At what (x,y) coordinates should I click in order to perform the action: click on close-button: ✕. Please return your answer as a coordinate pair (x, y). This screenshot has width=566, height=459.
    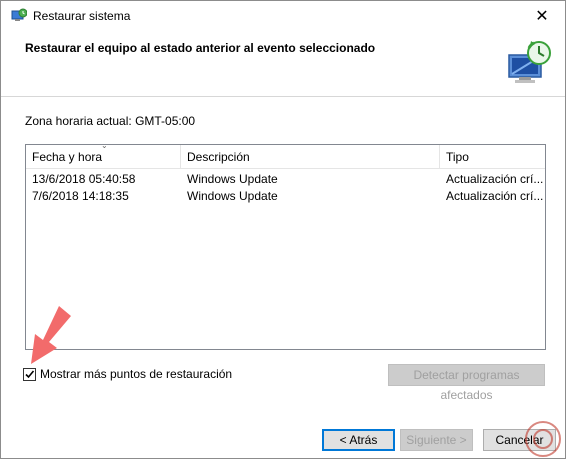
    Looking at the image, I should click on (542, 16).